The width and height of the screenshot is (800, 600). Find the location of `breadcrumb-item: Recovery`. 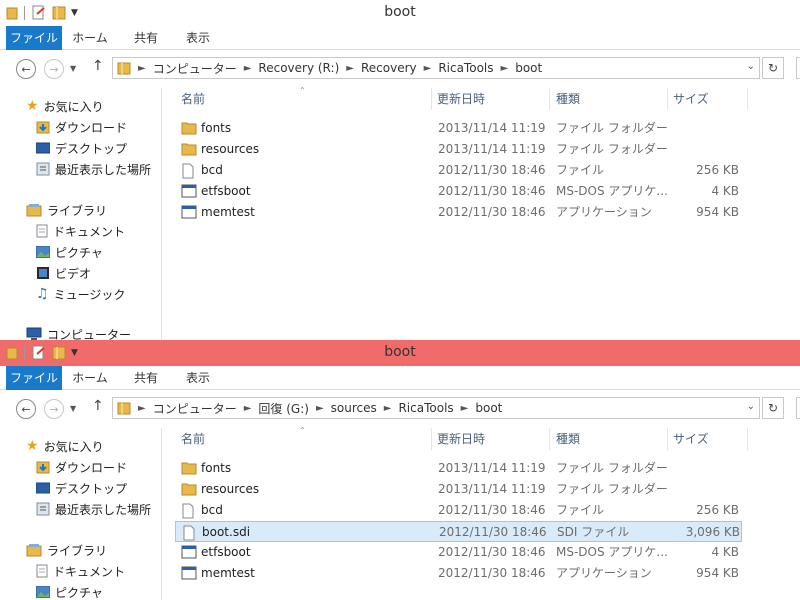

breadcrumb-item: Recovery is located at coordinates (389, 68).